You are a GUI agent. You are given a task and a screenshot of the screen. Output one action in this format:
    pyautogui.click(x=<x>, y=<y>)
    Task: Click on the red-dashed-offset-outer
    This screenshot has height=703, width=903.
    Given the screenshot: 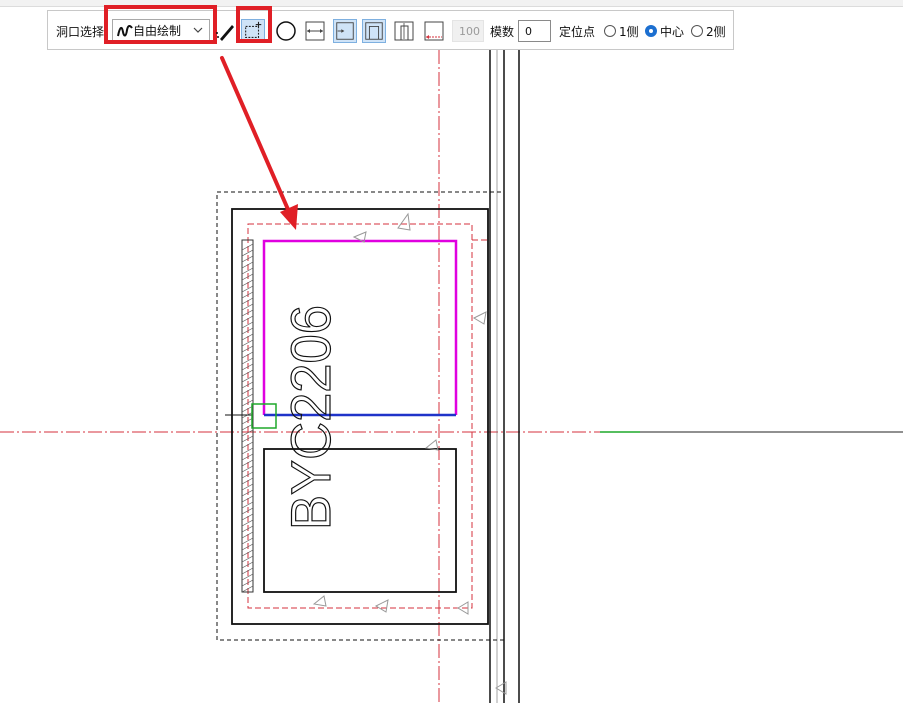 What is the action you would take?
    pyautogui.click(x=479, y=423)
    